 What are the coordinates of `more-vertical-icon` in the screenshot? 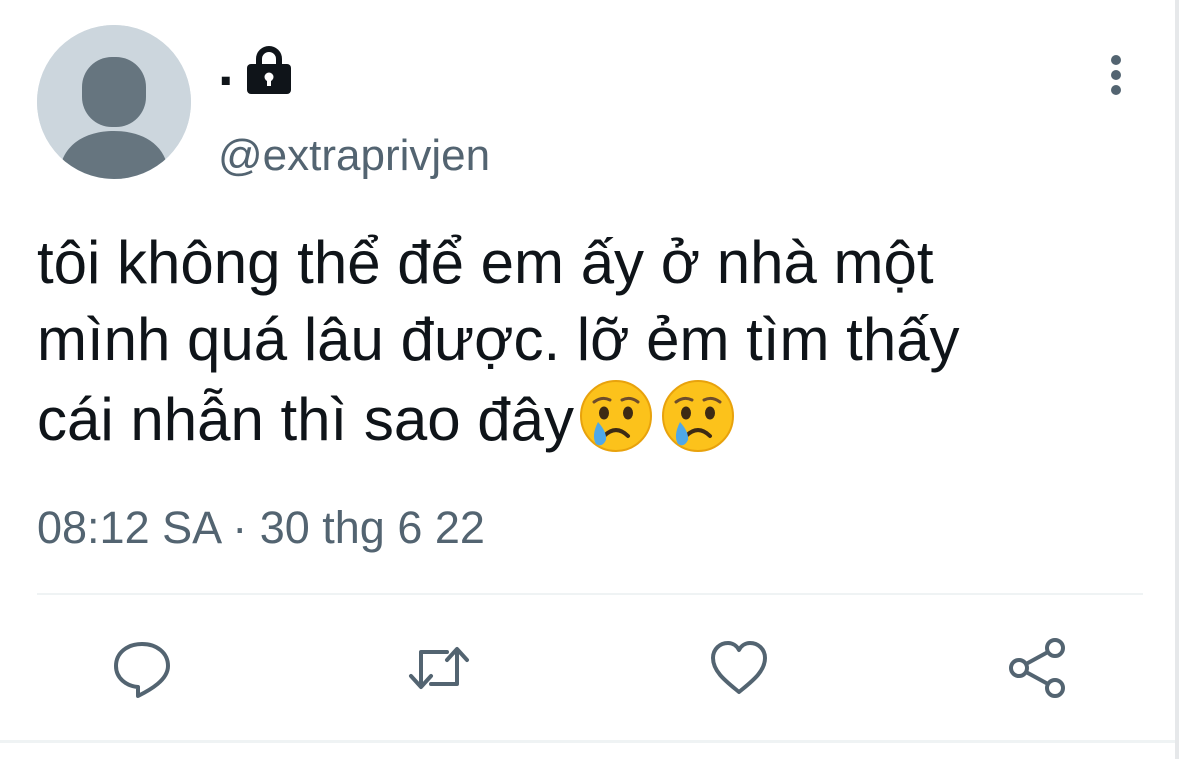 It's located at (1116, 76).